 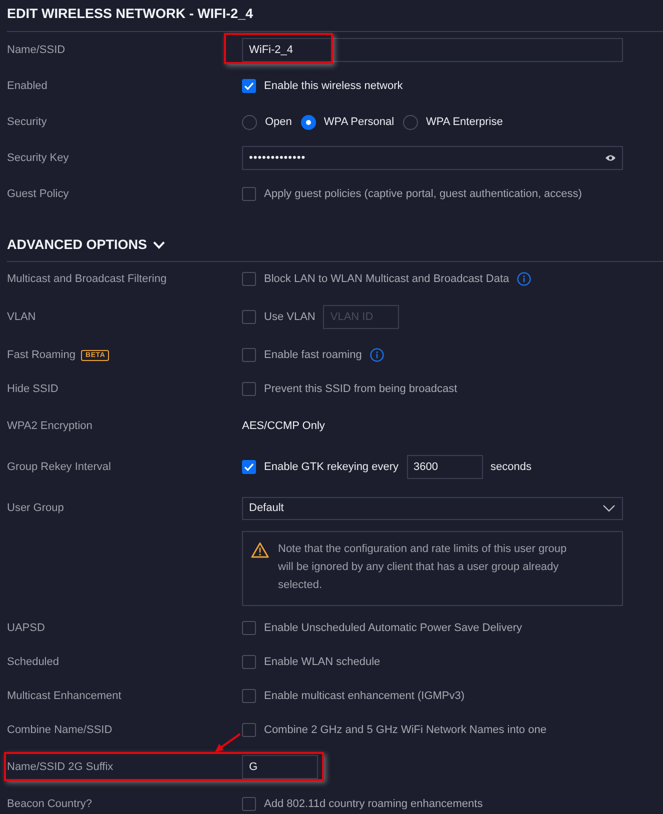 What do you see at coordinates (38, 158) in the screenshot?
I see `field-label: Security Key` at bounding box center [38, 158].